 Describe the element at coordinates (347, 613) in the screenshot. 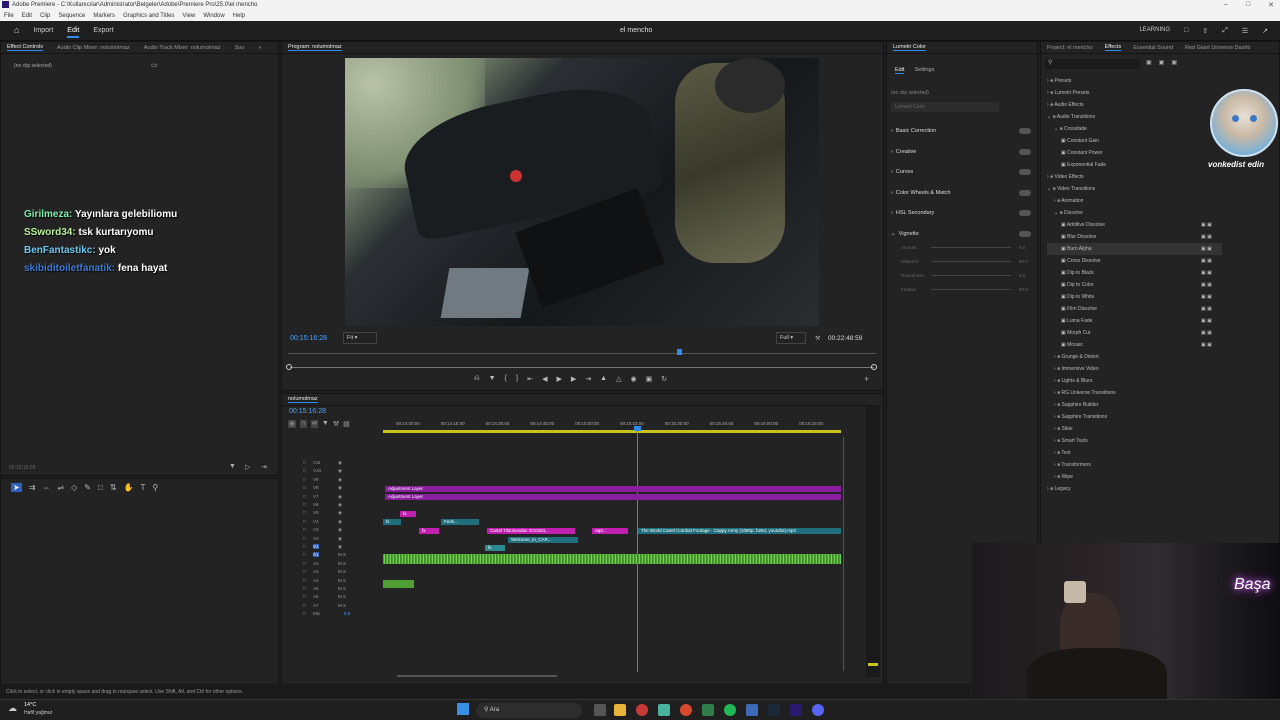

I see `mix-value: 0.0` at that location.